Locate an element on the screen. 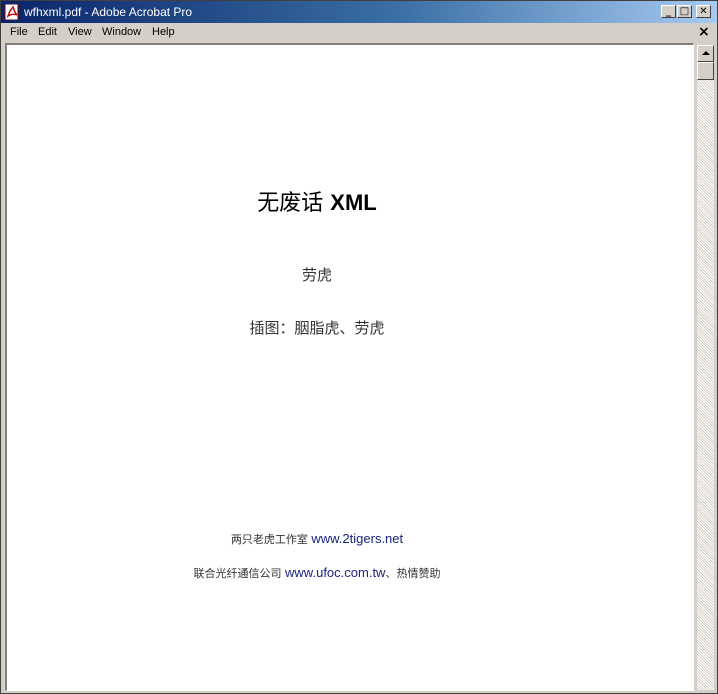 This screenshot has width=718, height=694. title-chinese: 无废话 is located at coordinates (290, 203).